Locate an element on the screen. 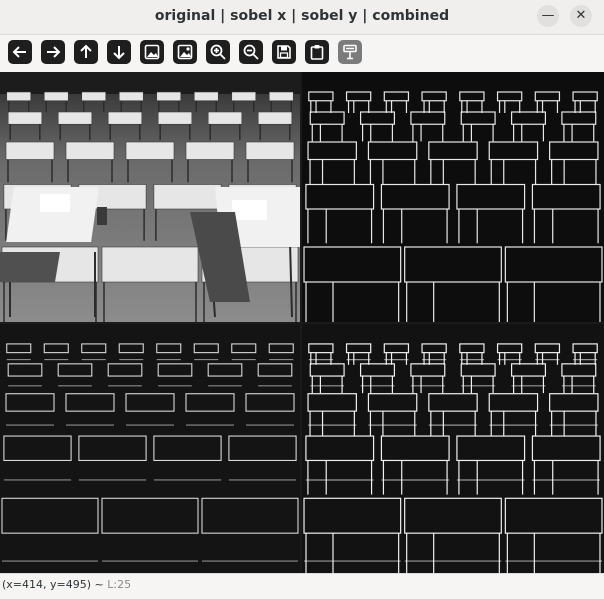 This screenshot has width=604, height=599. zoom-out-button is located at coordinates (251, 52).